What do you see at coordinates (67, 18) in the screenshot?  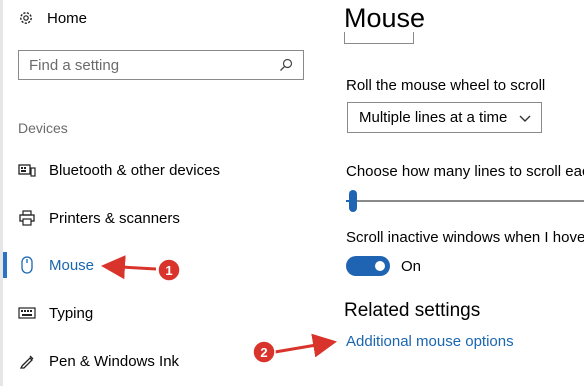 I see `home-label: Home` at bounding box center [67, 18].